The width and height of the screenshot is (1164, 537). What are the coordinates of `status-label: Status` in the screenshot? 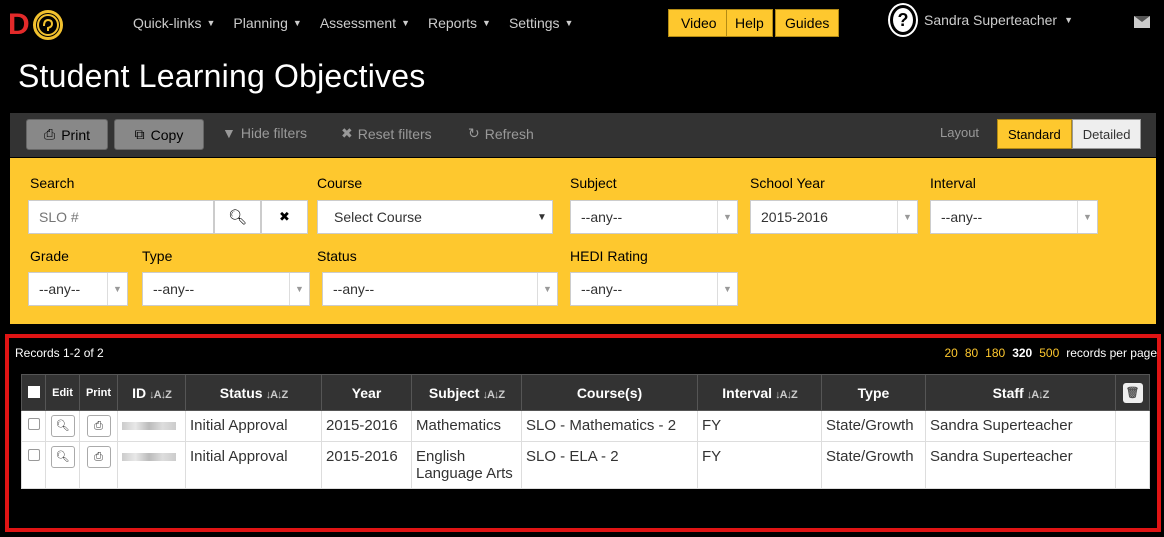 It's located at (337, 256).